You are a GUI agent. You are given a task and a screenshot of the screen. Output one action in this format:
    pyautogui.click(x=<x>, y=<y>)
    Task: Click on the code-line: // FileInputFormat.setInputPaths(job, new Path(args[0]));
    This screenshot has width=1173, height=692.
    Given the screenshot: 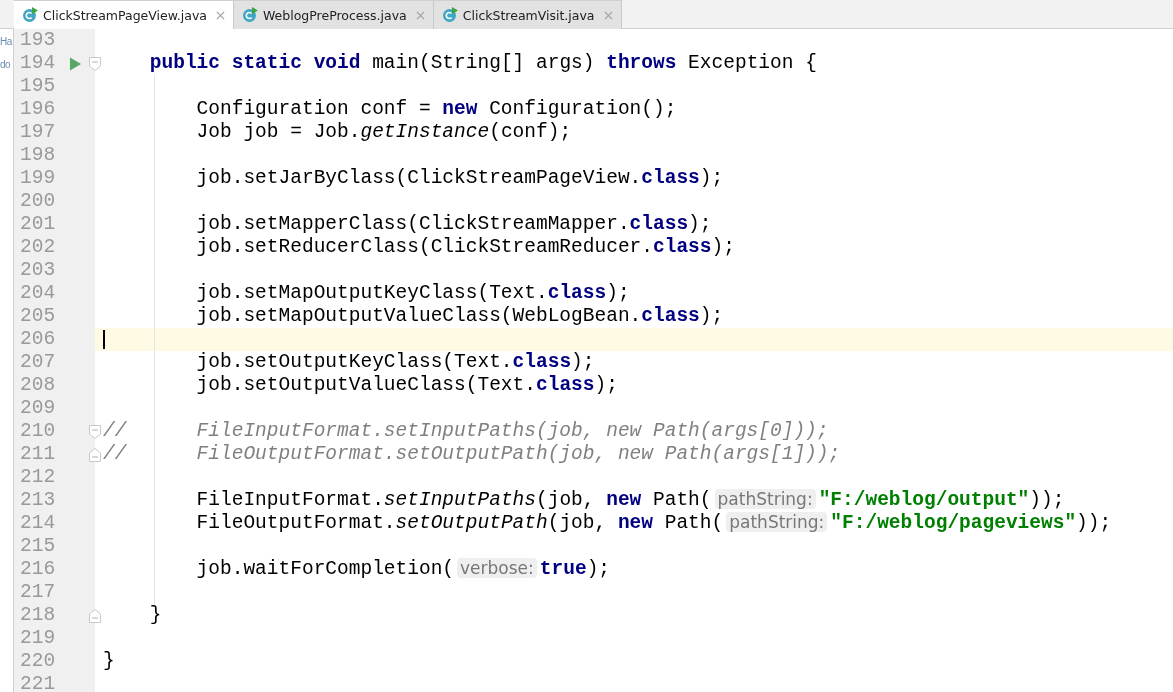 What is the action you would take?
    pyautogui.click(x=466, y=431)
    